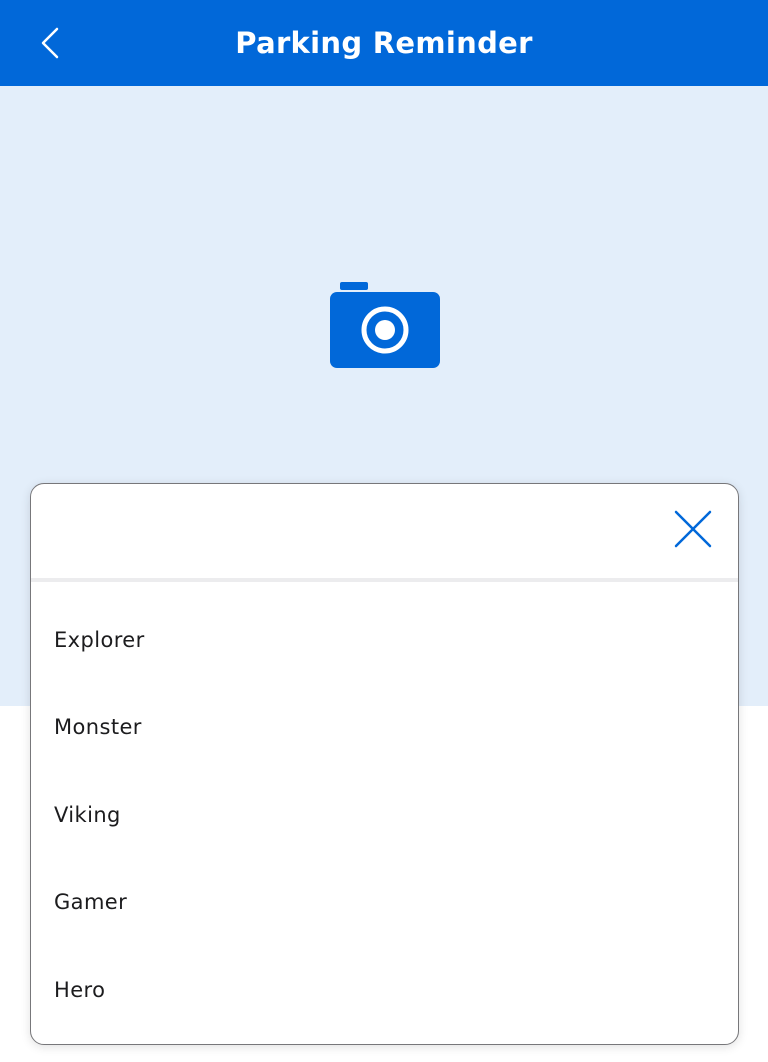 This screenshot has height=1062, width=768. I want to click on option-monster: Monster, so click(384, 728).